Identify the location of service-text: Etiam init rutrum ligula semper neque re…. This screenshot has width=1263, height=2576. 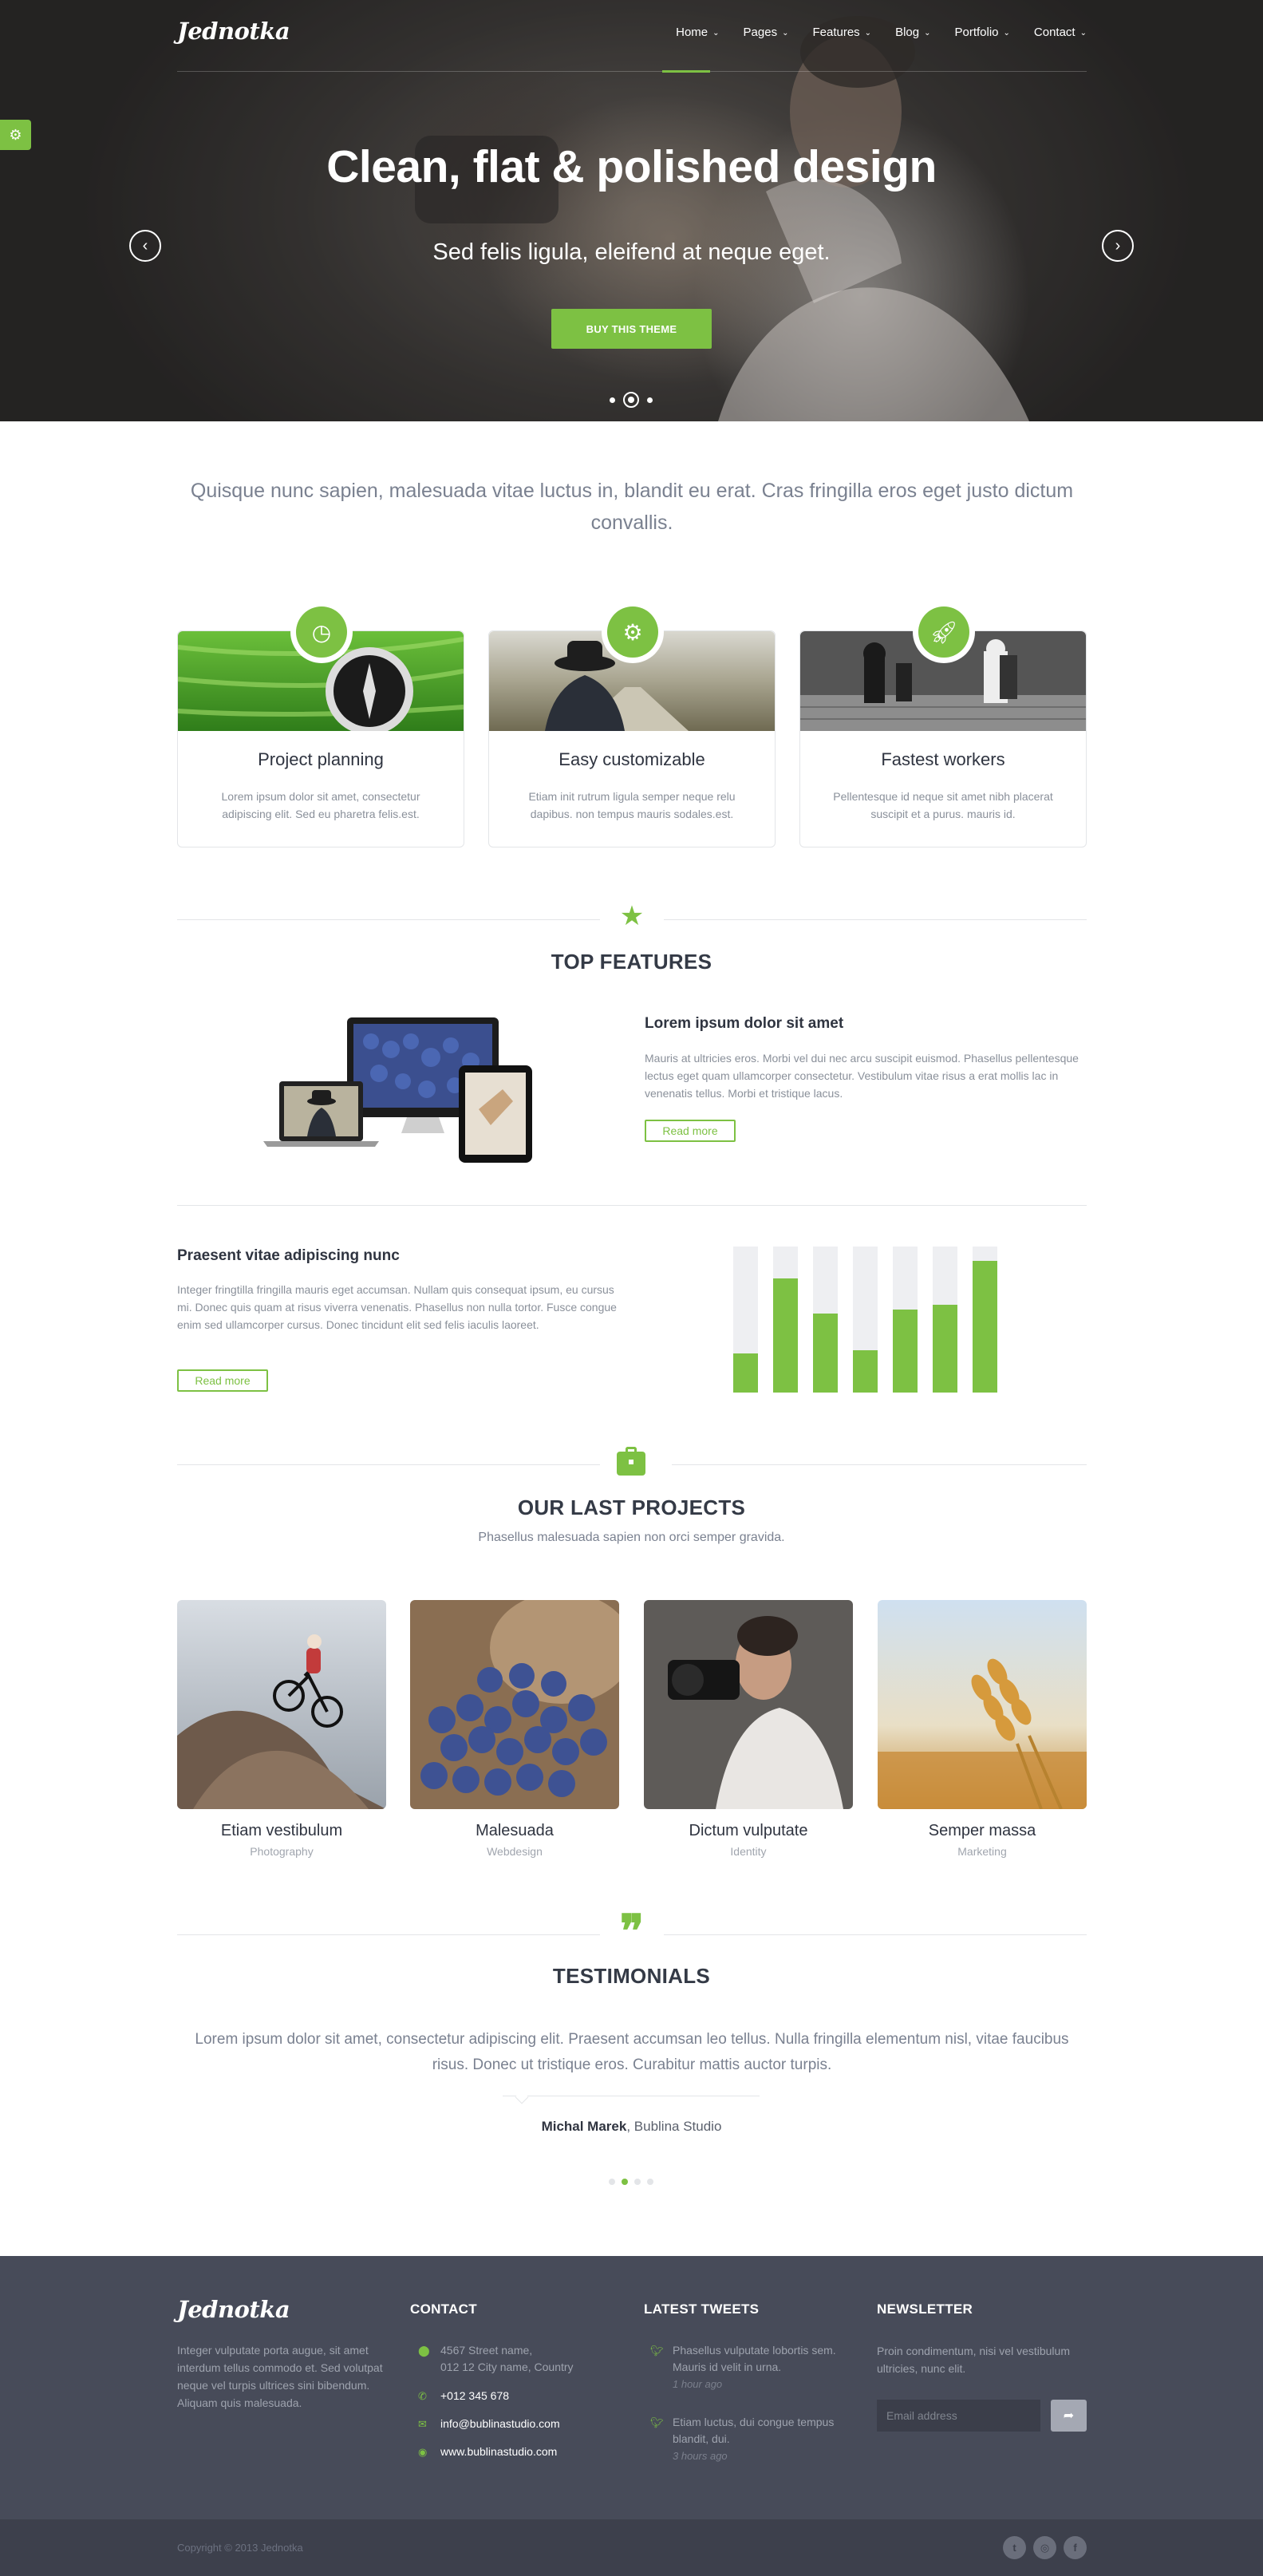
(632, 805).